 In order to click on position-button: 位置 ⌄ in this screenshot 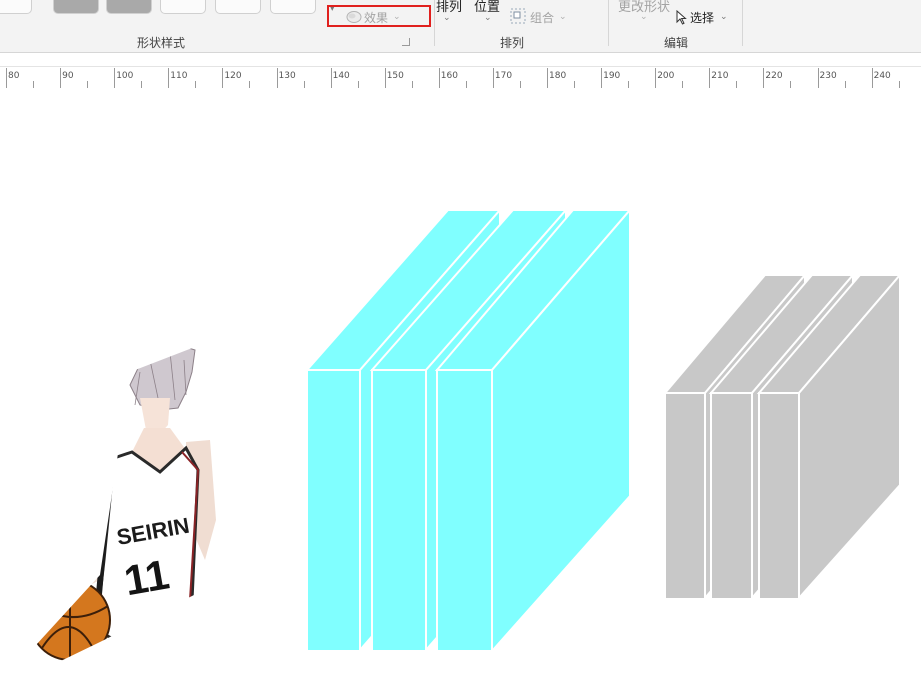, I will do `click(488, 14)`.